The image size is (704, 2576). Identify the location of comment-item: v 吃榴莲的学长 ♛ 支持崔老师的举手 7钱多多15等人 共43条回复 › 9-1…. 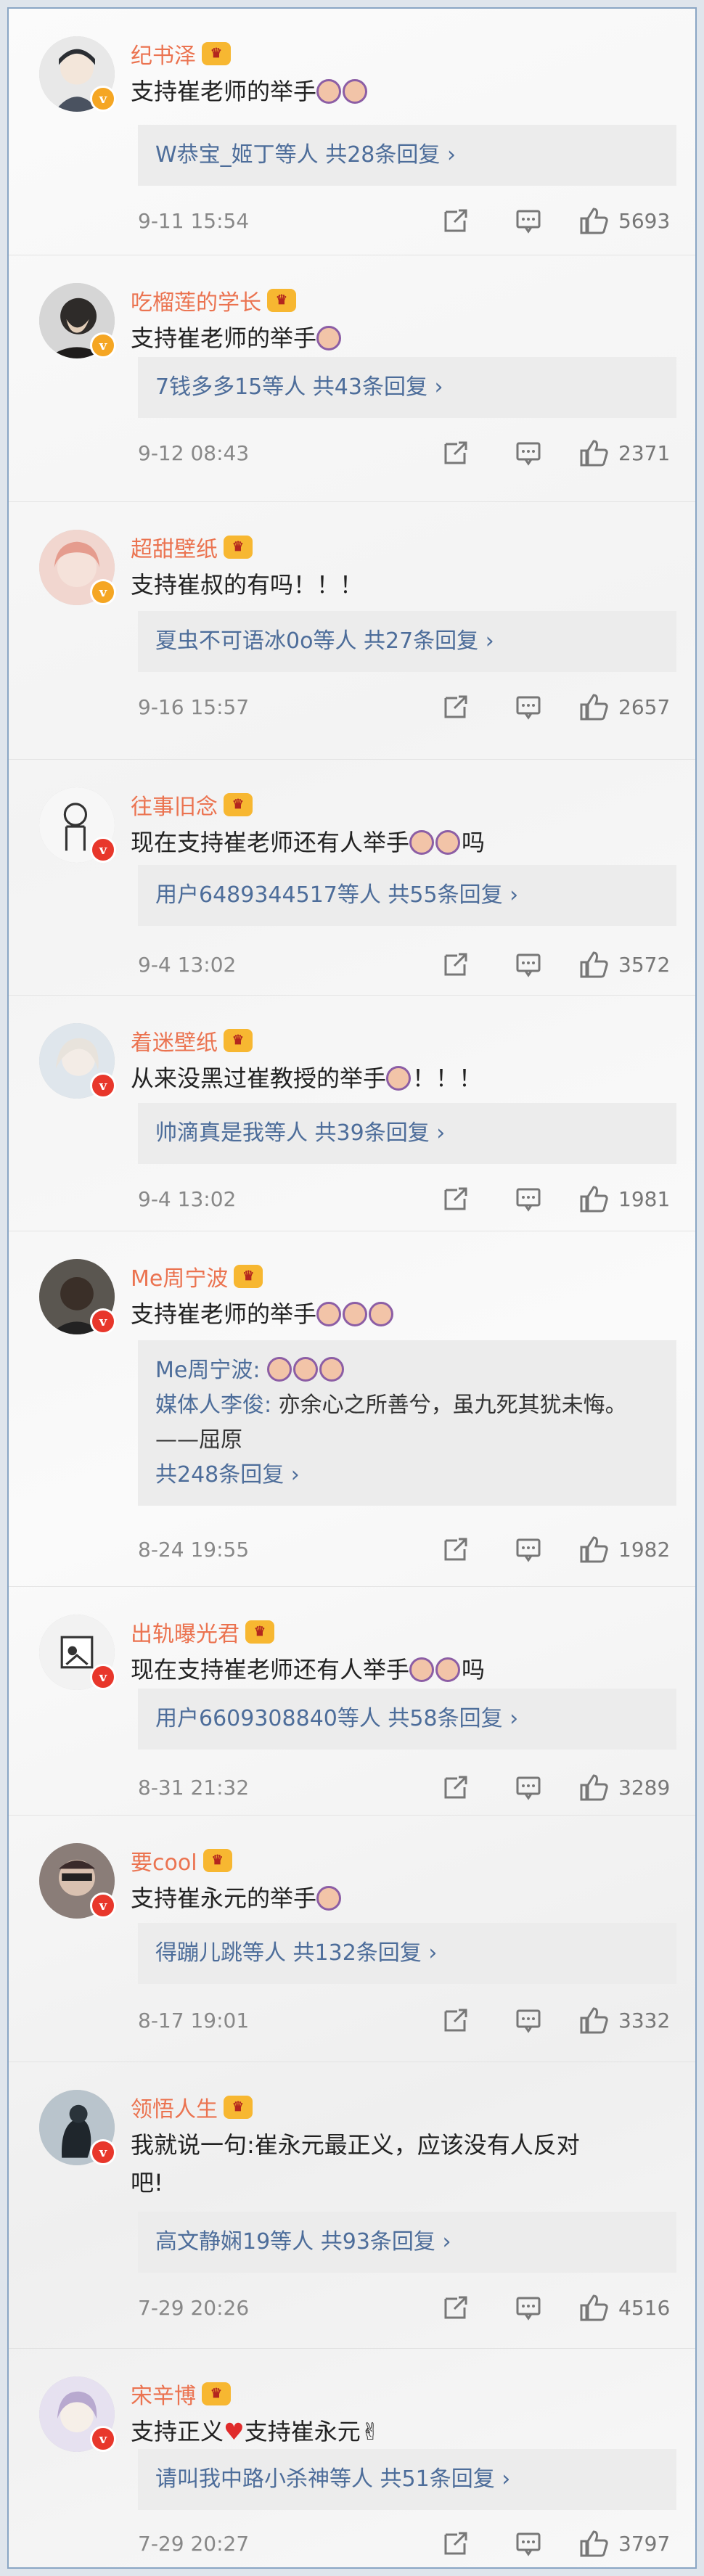
(352, 378).